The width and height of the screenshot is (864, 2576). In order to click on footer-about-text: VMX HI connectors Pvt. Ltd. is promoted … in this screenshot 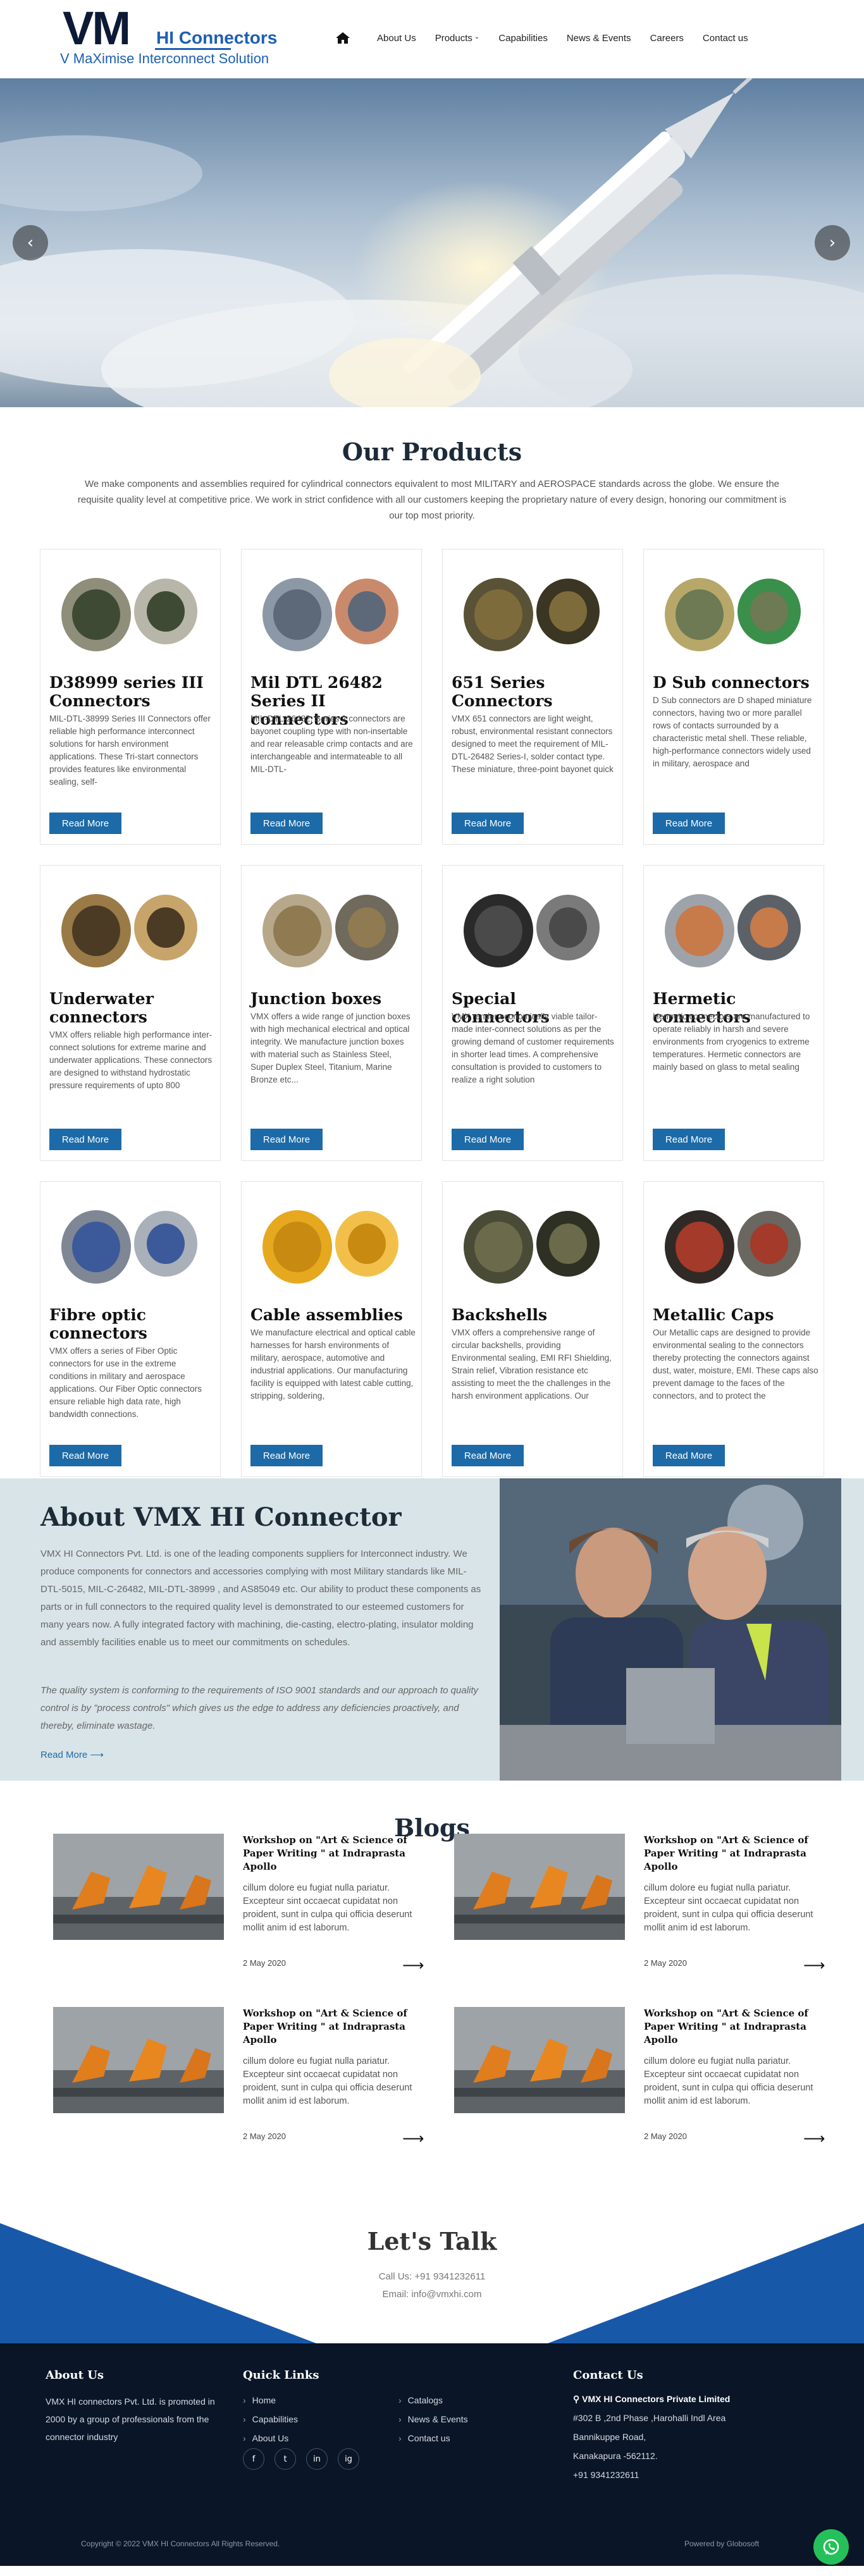, I will do `click(131, 2419)`.